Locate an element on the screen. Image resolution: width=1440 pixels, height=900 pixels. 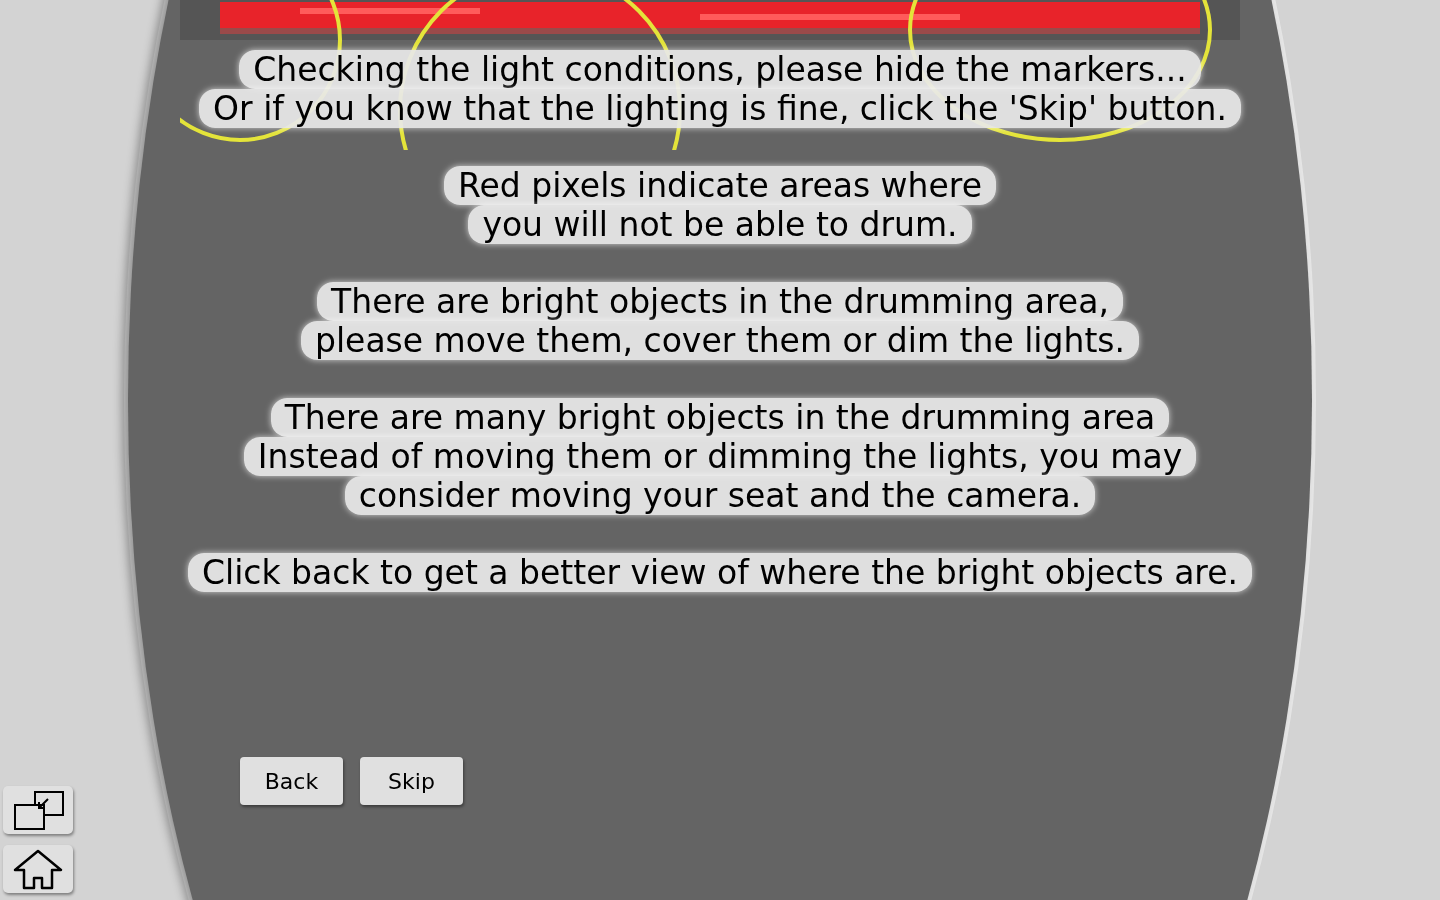
message-line: Red pixels indicate areas where is located at coordinates (720, 185).